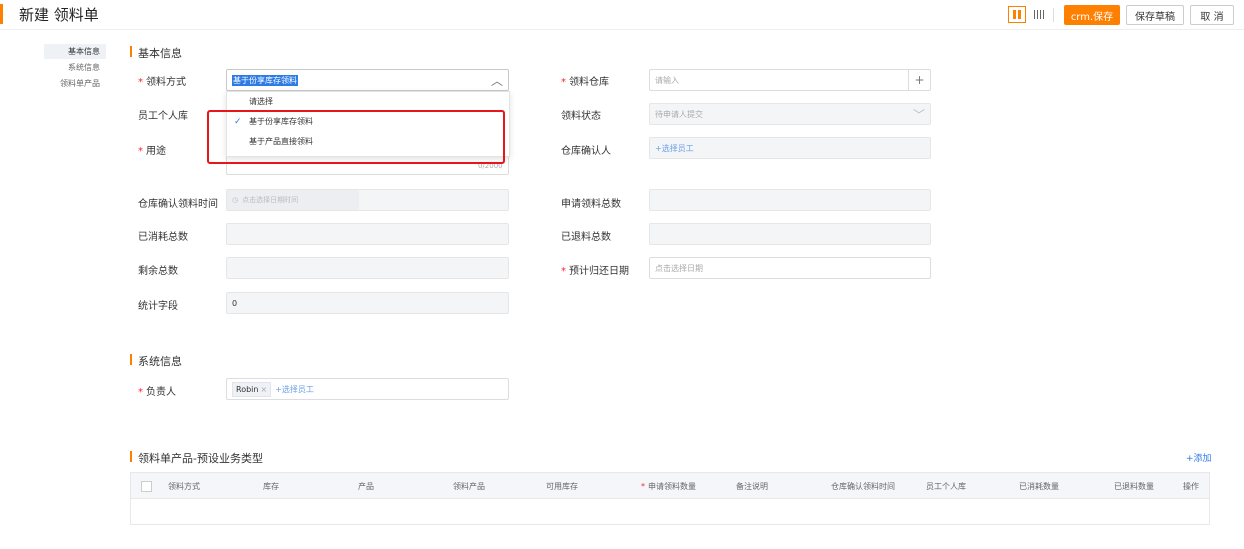 The height and width of the screenshot is (549, 1244). I want to click on section-nav: 基本信息 系统信息 领料单产品, so click(75, 68).